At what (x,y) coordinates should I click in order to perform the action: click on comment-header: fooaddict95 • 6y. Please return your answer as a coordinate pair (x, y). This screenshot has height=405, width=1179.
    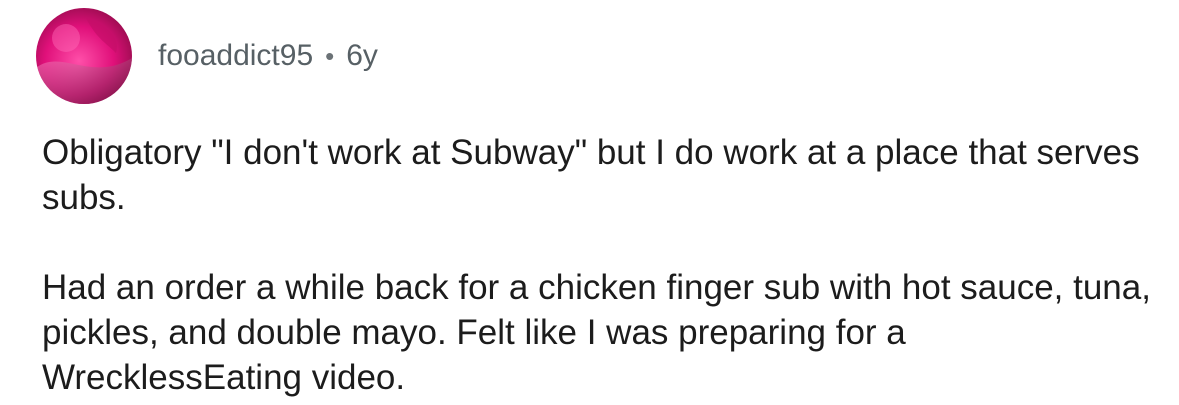
    Looking at the image, I should click on (207, 56).